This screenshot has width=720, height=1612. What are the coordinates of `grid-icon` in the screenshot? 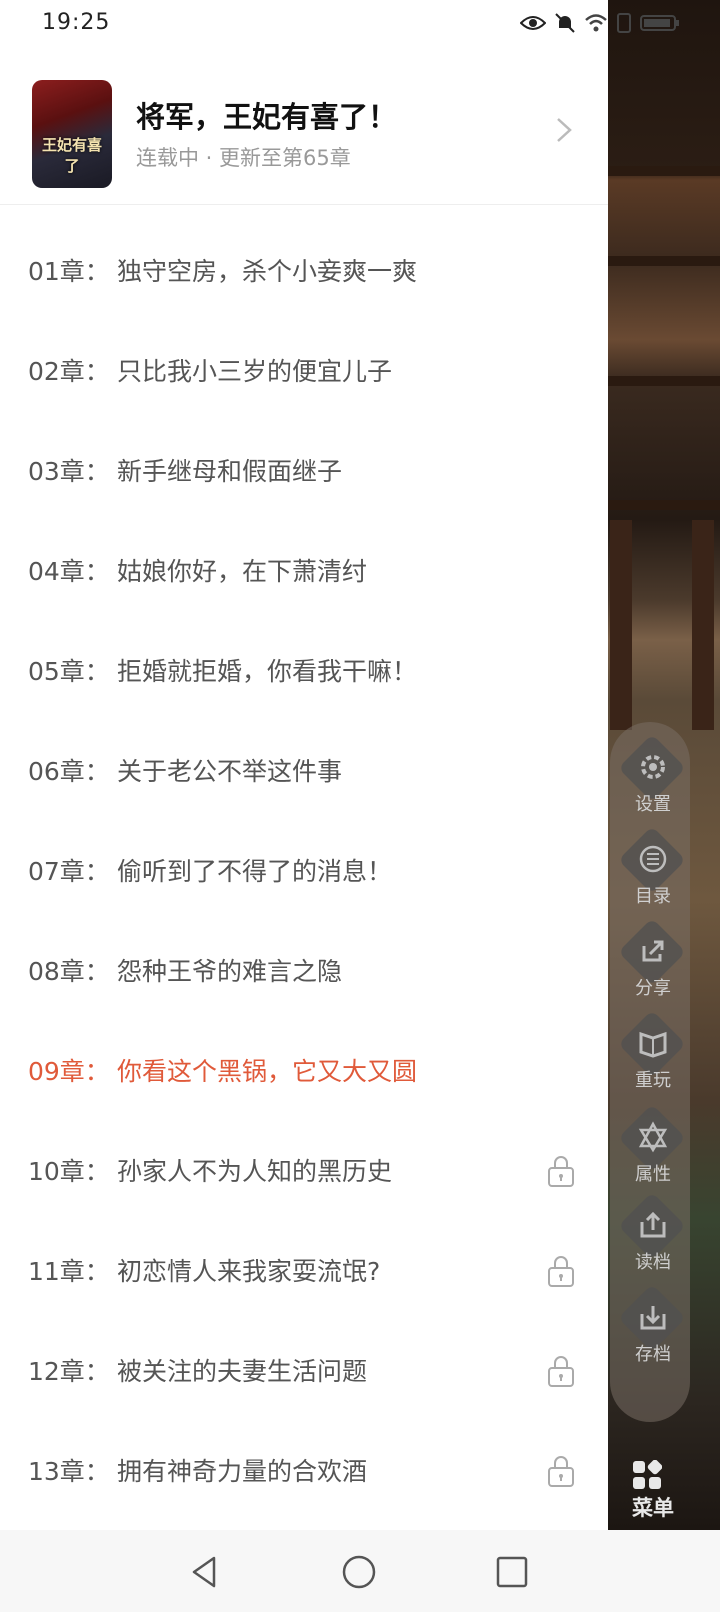 It's located at (647, 1474).